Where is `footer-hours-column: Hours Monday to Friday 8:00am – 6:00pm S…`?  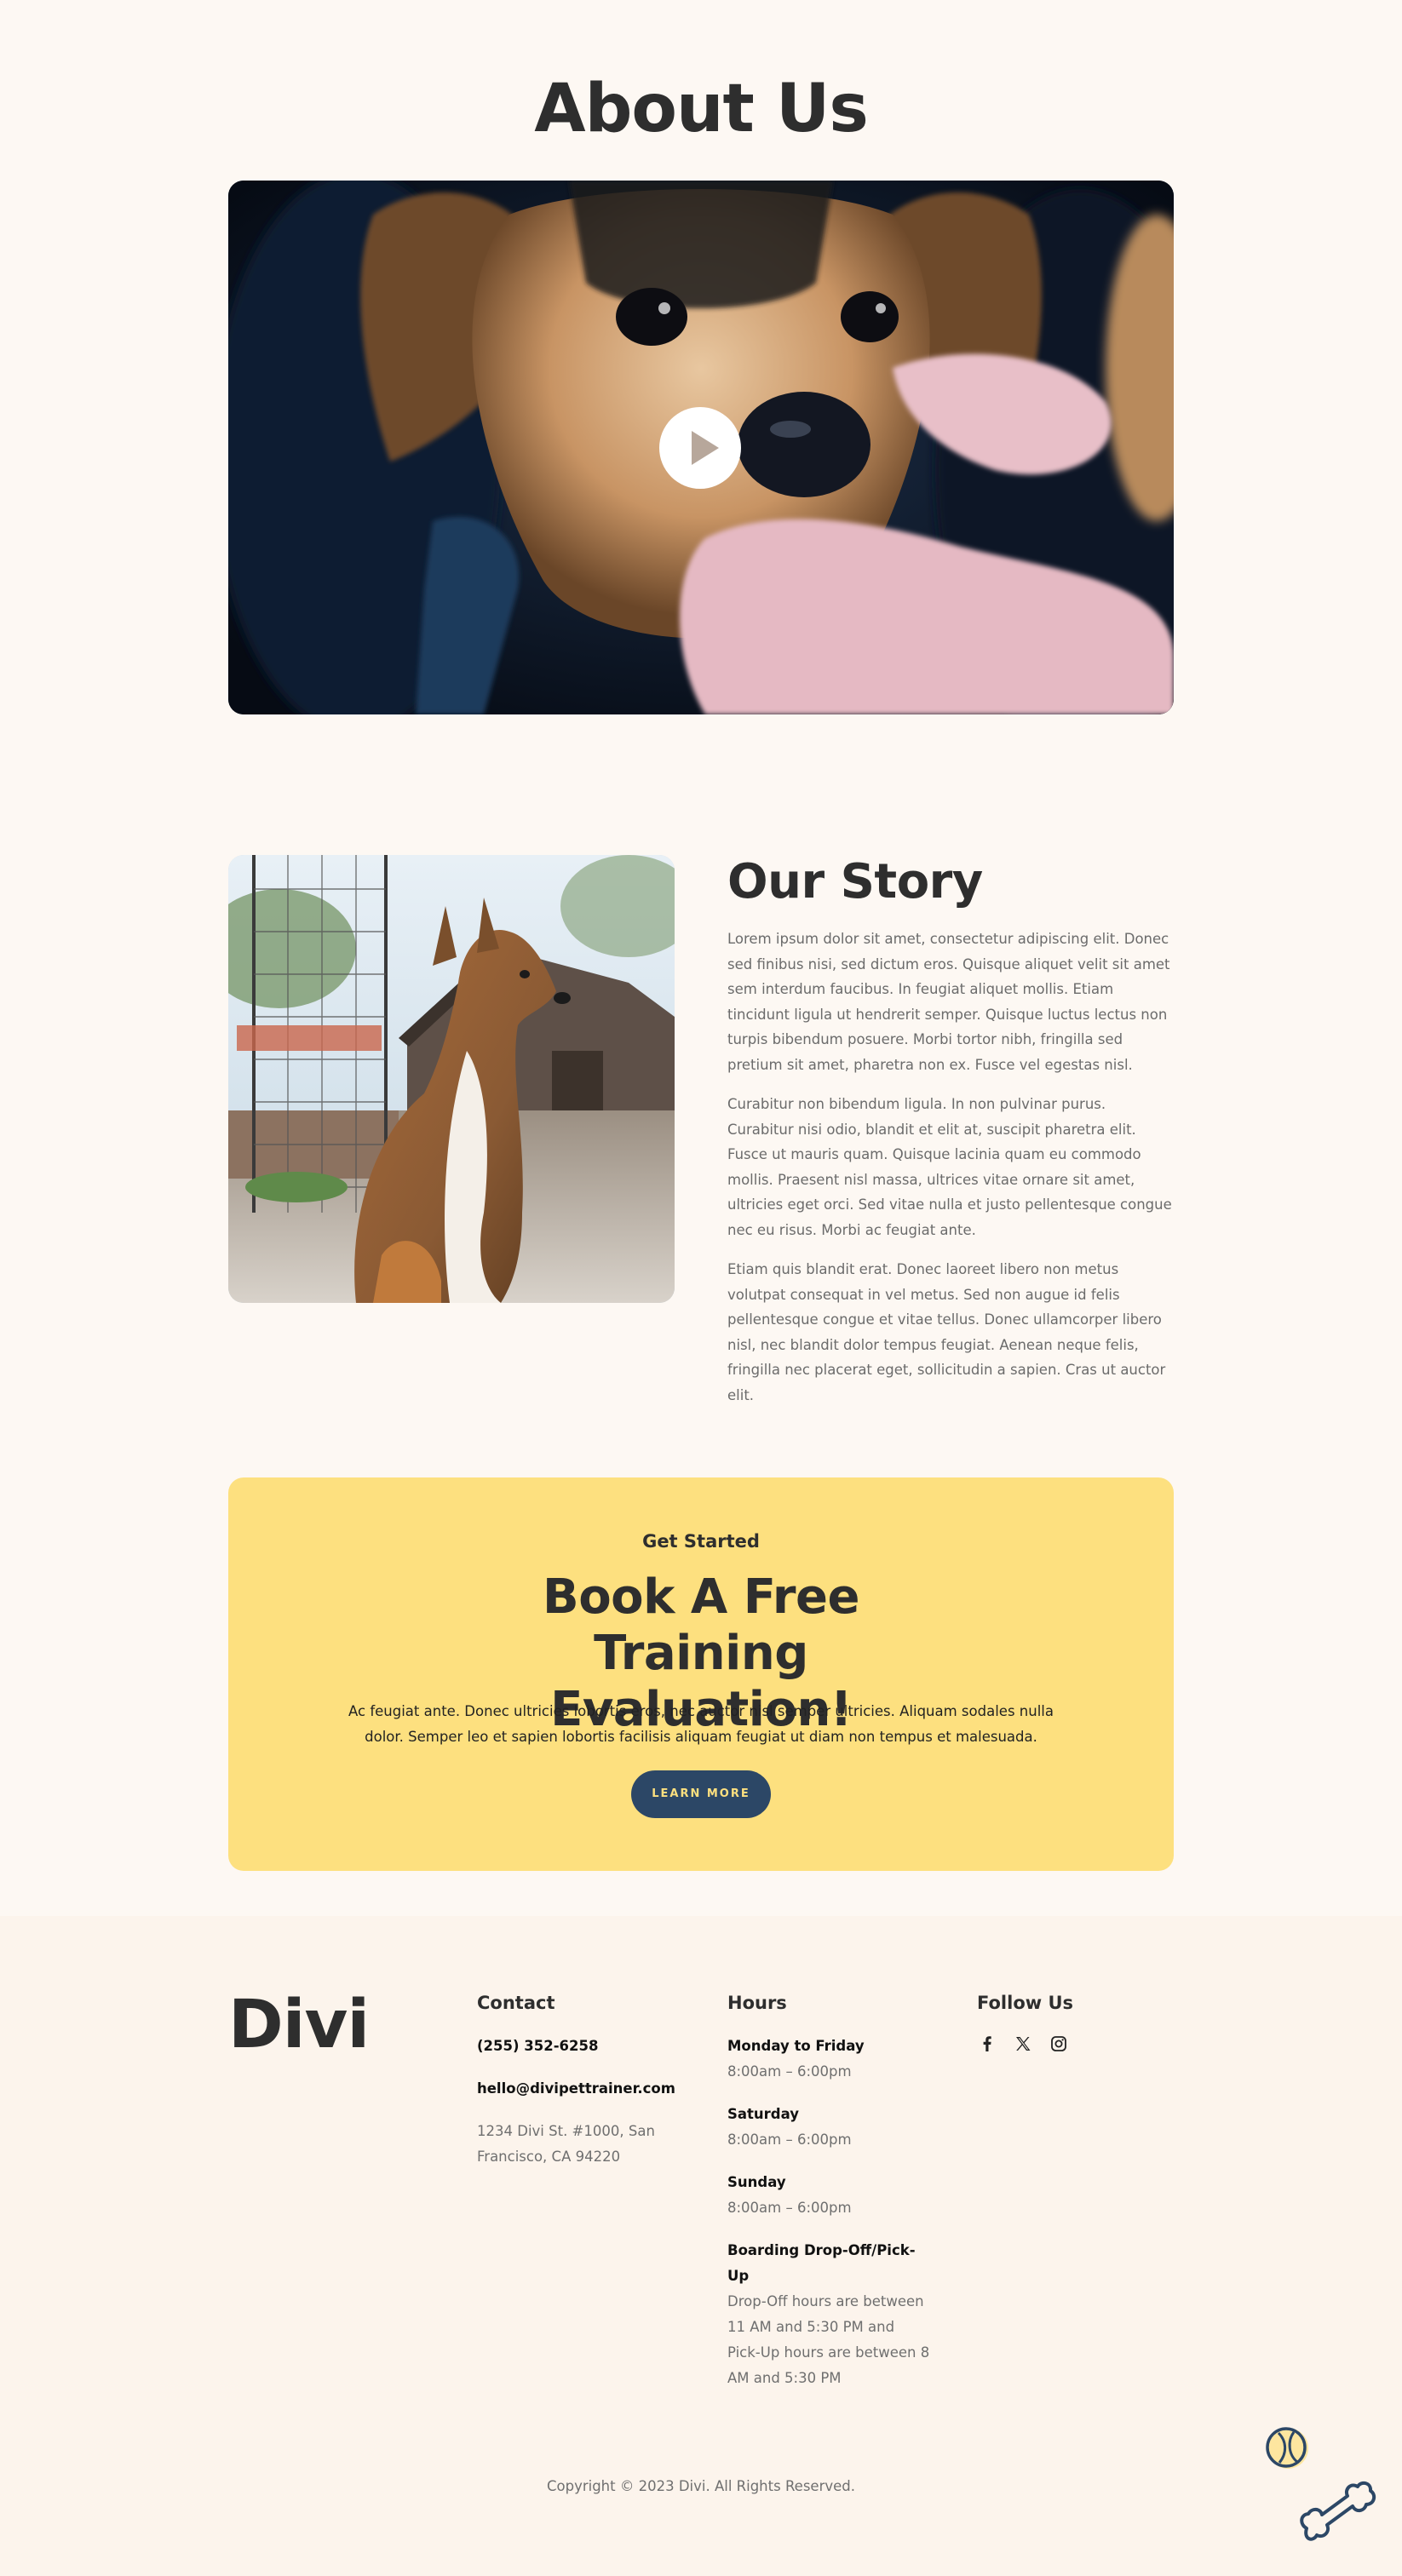 footer-hours-column: Hours Monday to Friday 8:00am – 6:00pm S… is located at coordinates (829, 2199).